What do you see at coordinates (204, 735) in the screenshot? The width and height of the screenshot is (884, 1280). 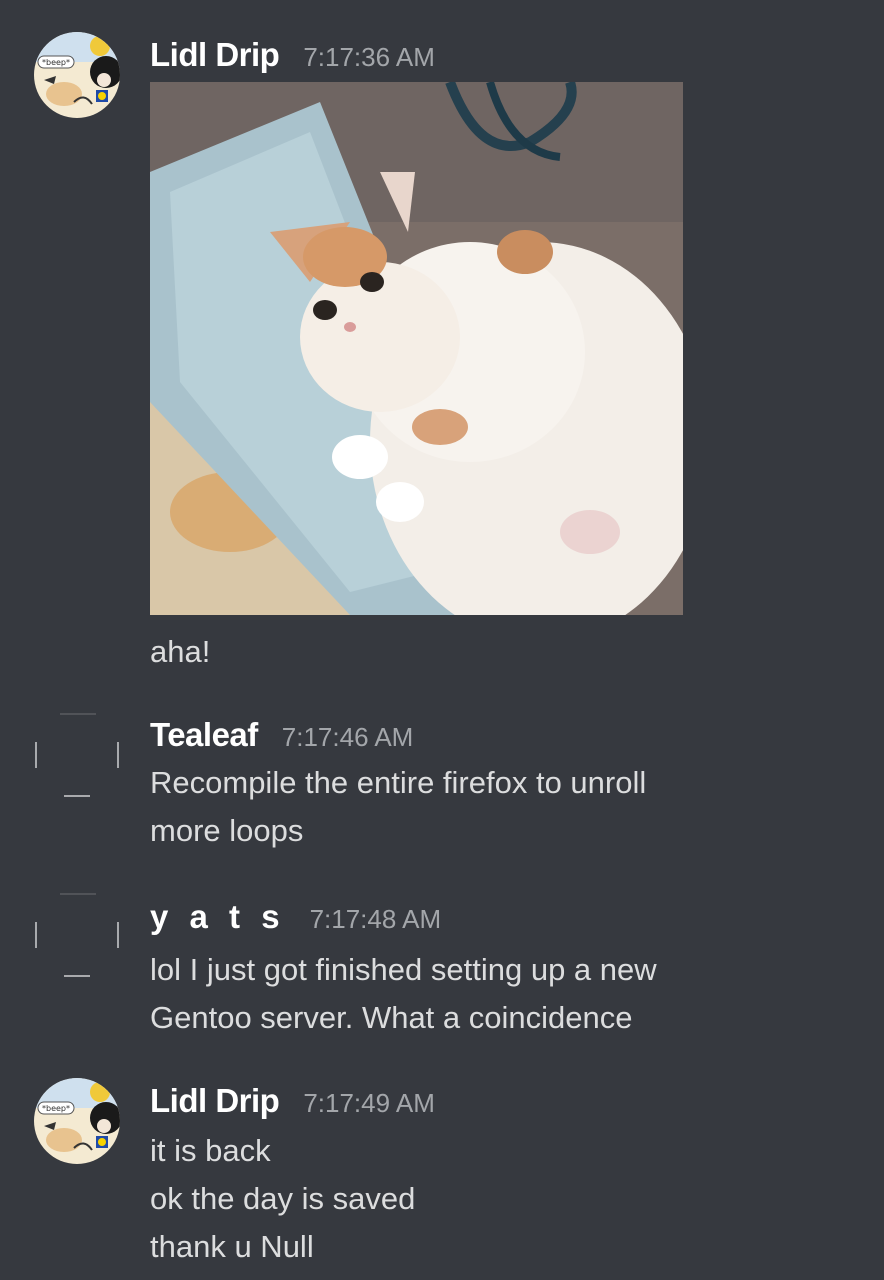 I see `username: Tealeaf` at bounding box center [204, 735].